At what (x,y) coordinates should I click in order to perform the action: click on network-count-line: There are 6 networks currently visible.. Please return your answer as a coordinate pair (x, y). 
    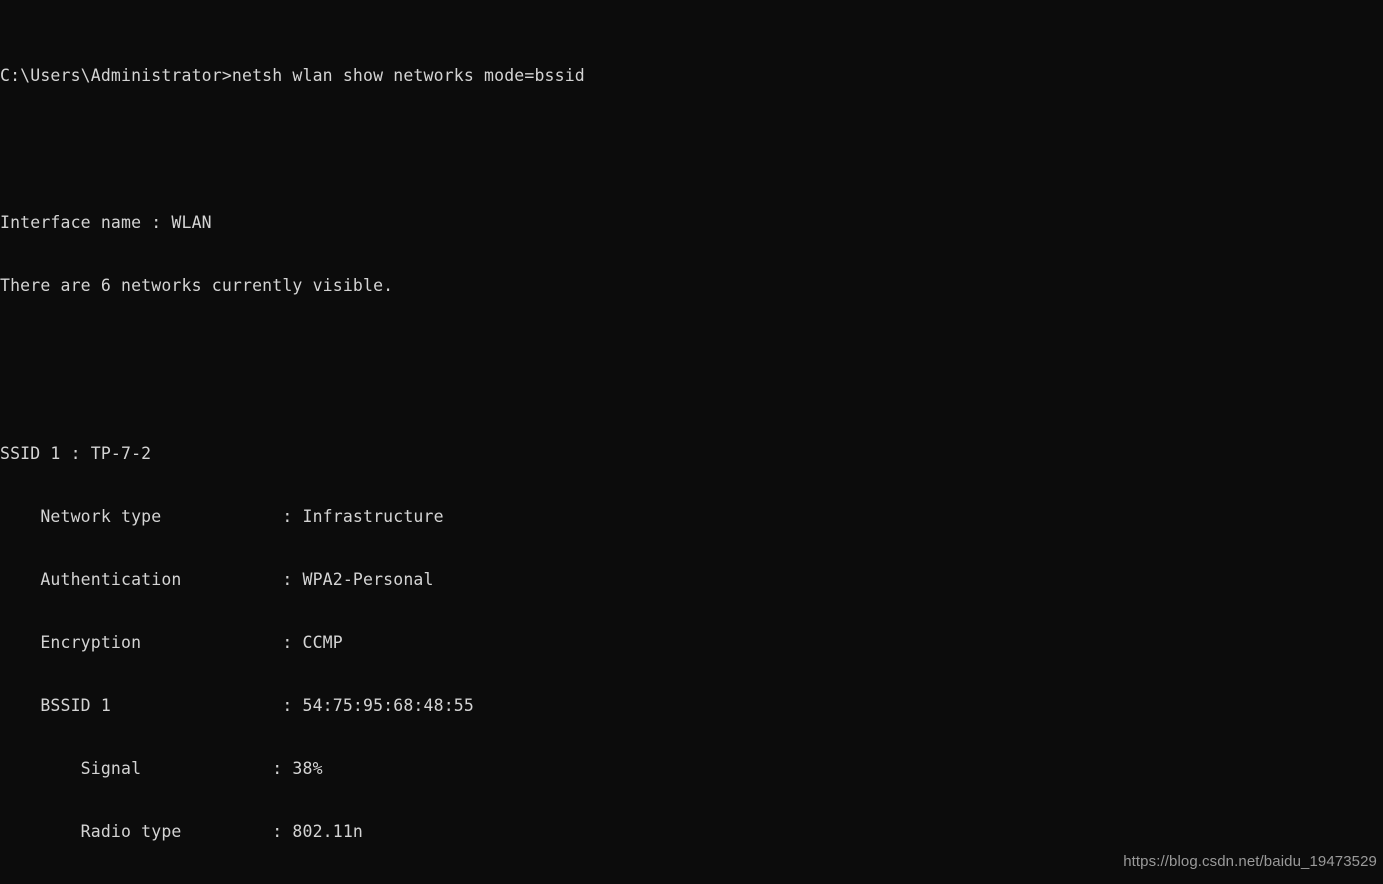
    Looking at the image, I should click on (197, 285).